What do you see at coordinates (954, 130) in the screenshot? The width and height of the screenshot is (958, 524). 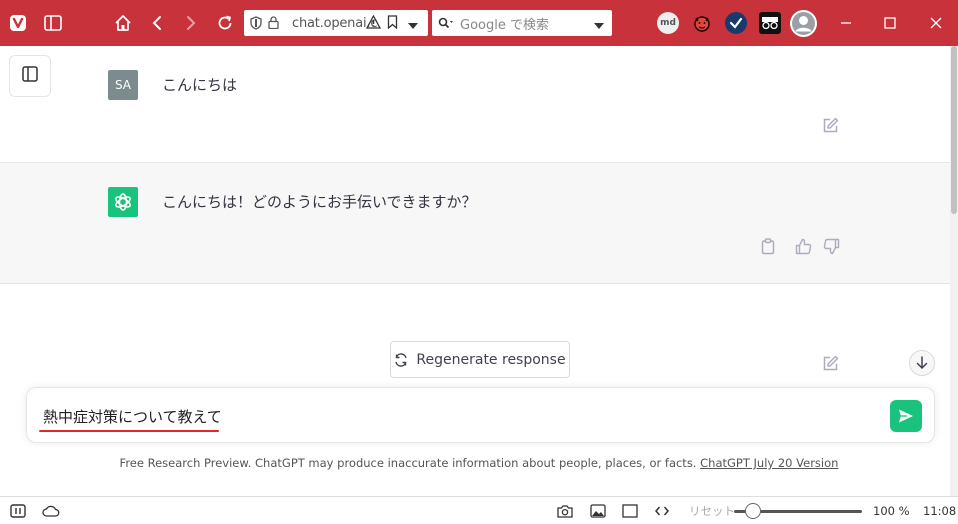 I see `scrollbar-thumb` at bounding box center [954, 130].